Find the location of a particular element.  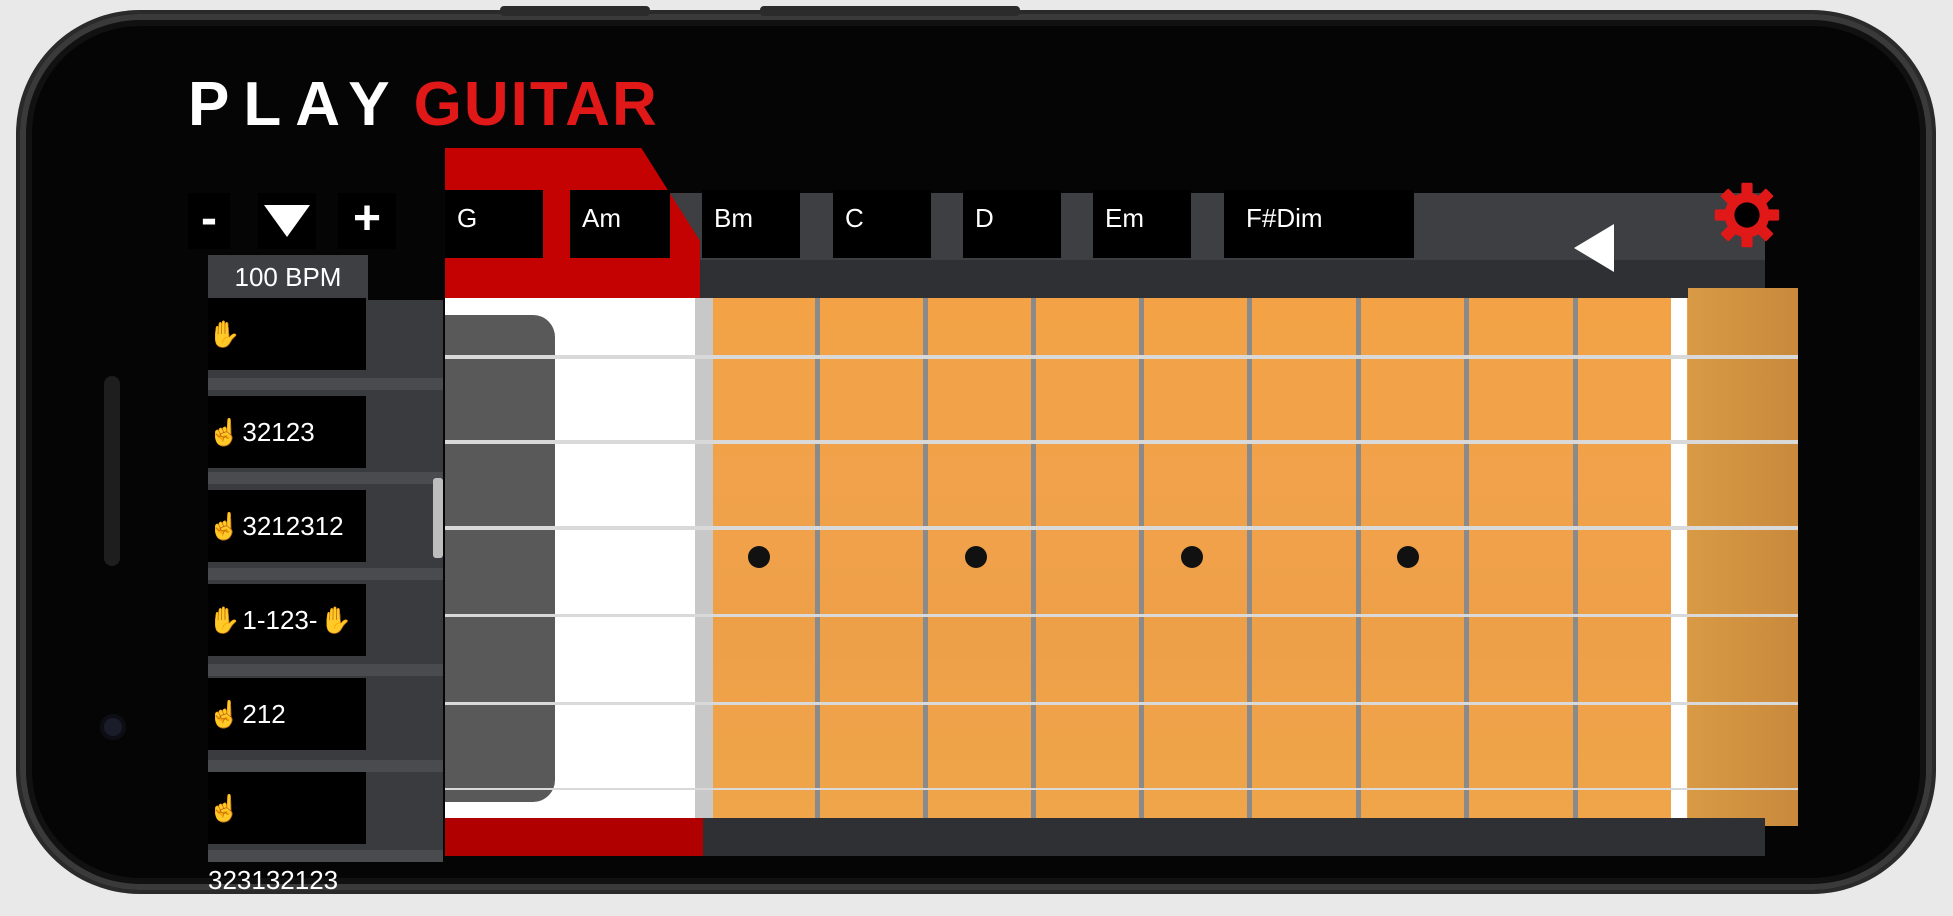

app-logo: PLAY GUITAR is located at coordinates (423, 105).